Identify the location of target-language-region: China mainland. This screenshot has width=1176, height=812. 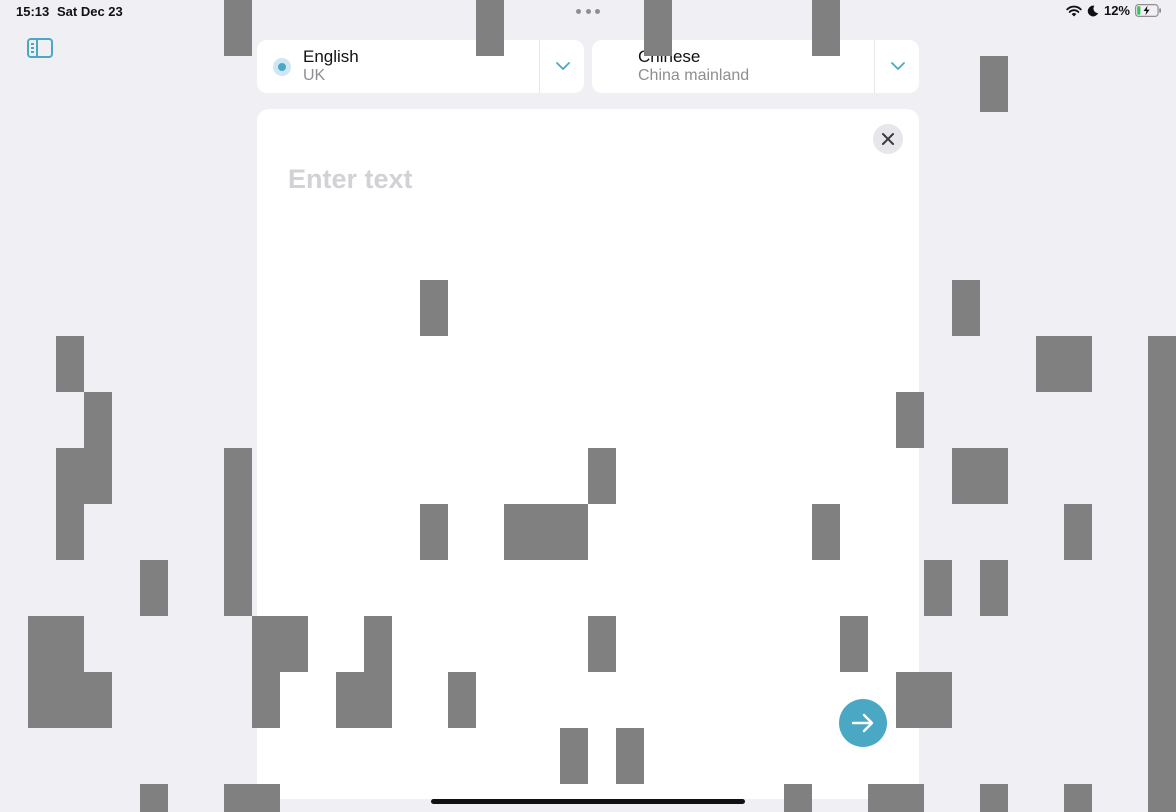
(694, 75).